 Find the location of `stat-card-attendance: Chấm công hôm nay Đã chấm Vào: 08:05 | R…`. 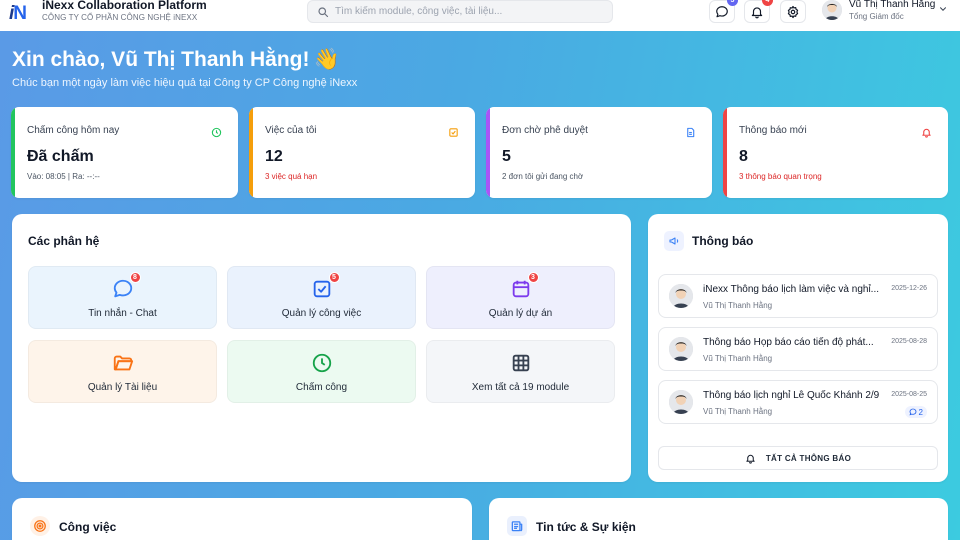

stat-card-attendance: Chấm công hôm nay Đã chấm Vào: 08:05 | R… is located at coordinates (124, 152).